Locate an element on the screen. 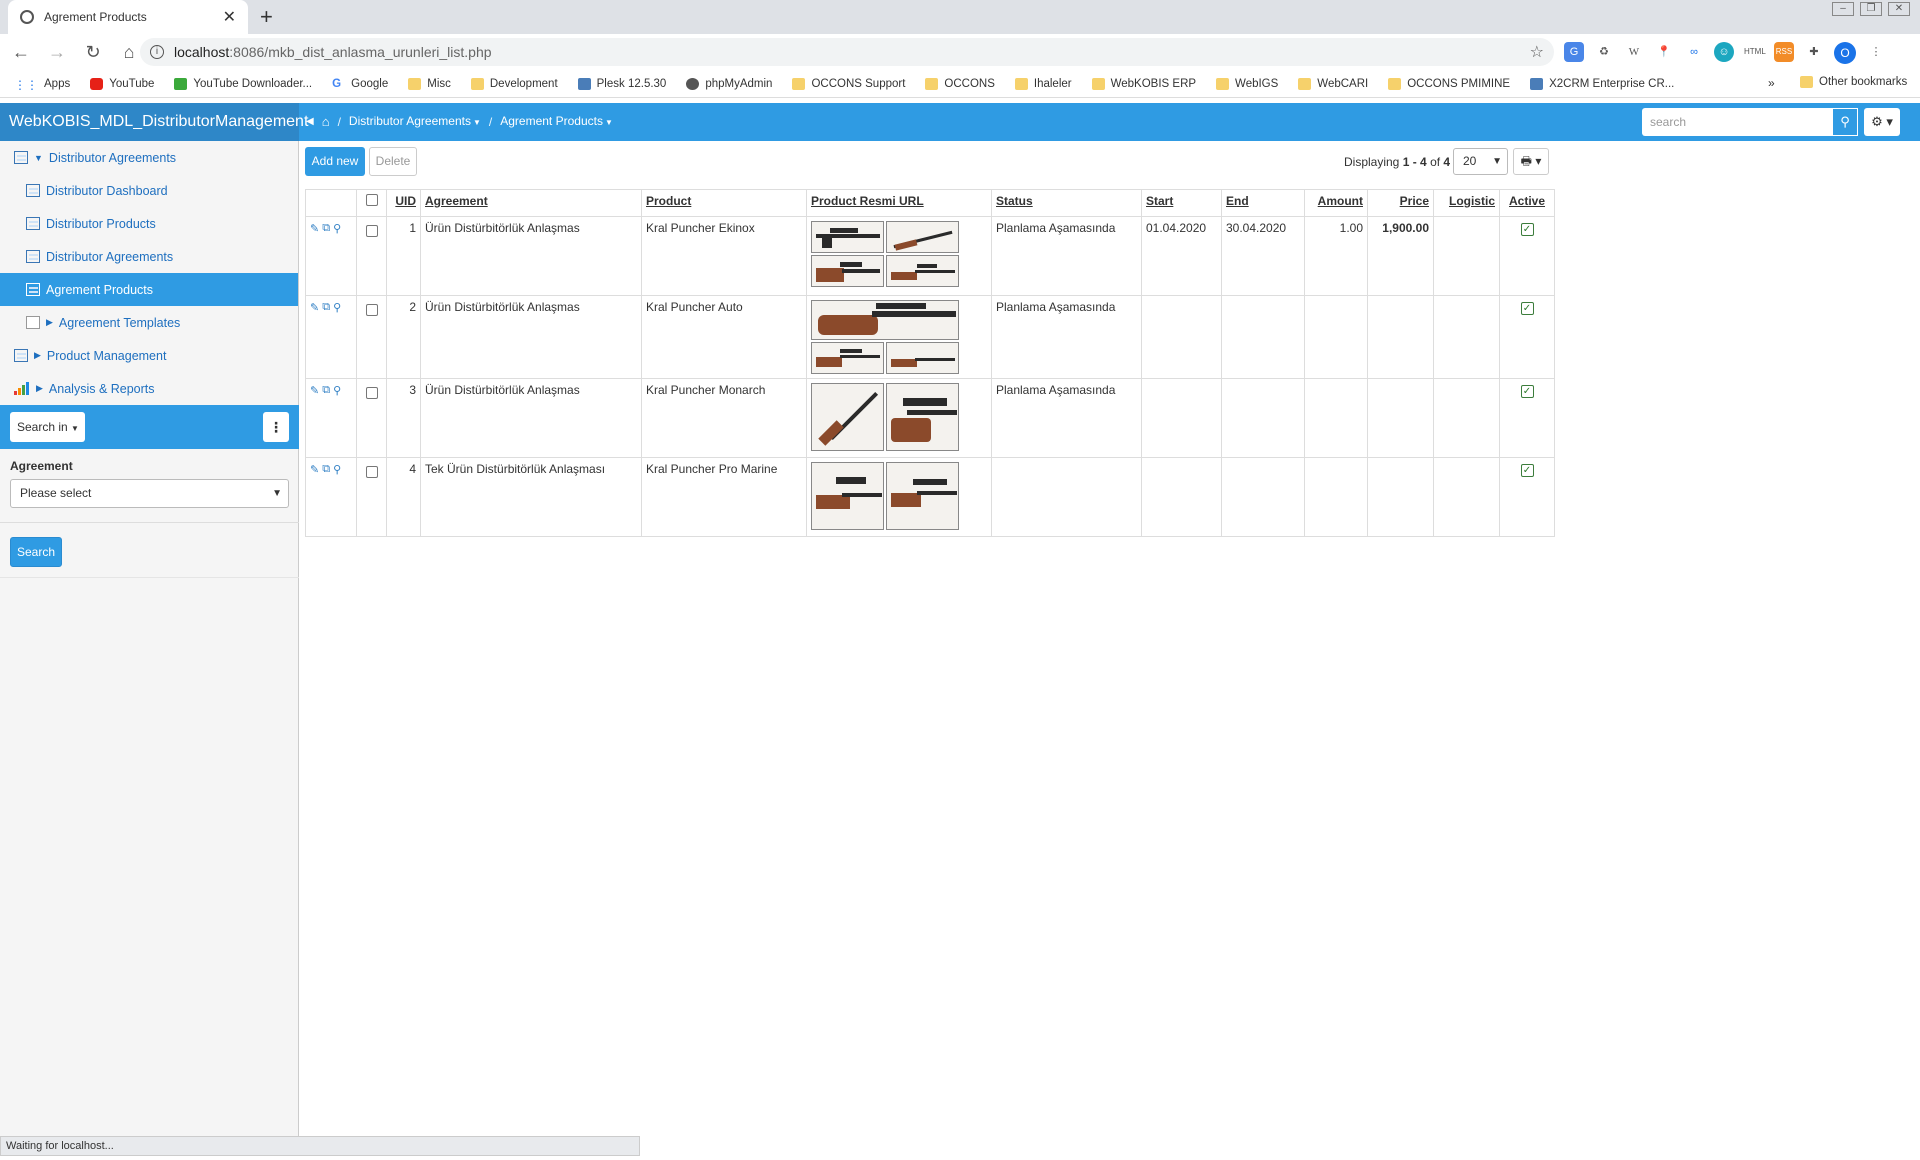 This screenshot has height=1160, width=1920. app-search-input: search is located at coordinates (1737, 122).